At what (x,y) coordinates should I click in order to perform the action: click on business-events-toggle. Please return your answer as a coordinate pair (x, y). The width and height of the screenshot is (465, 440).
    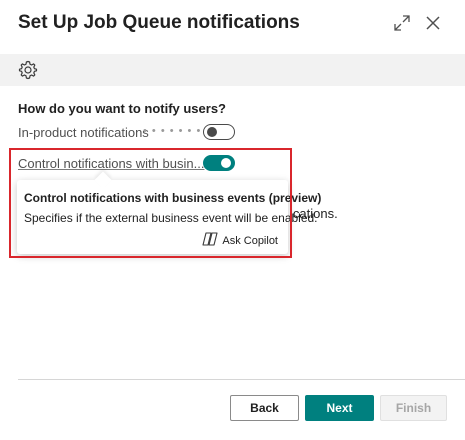
    Looking at the image, I should click on (219, 163).